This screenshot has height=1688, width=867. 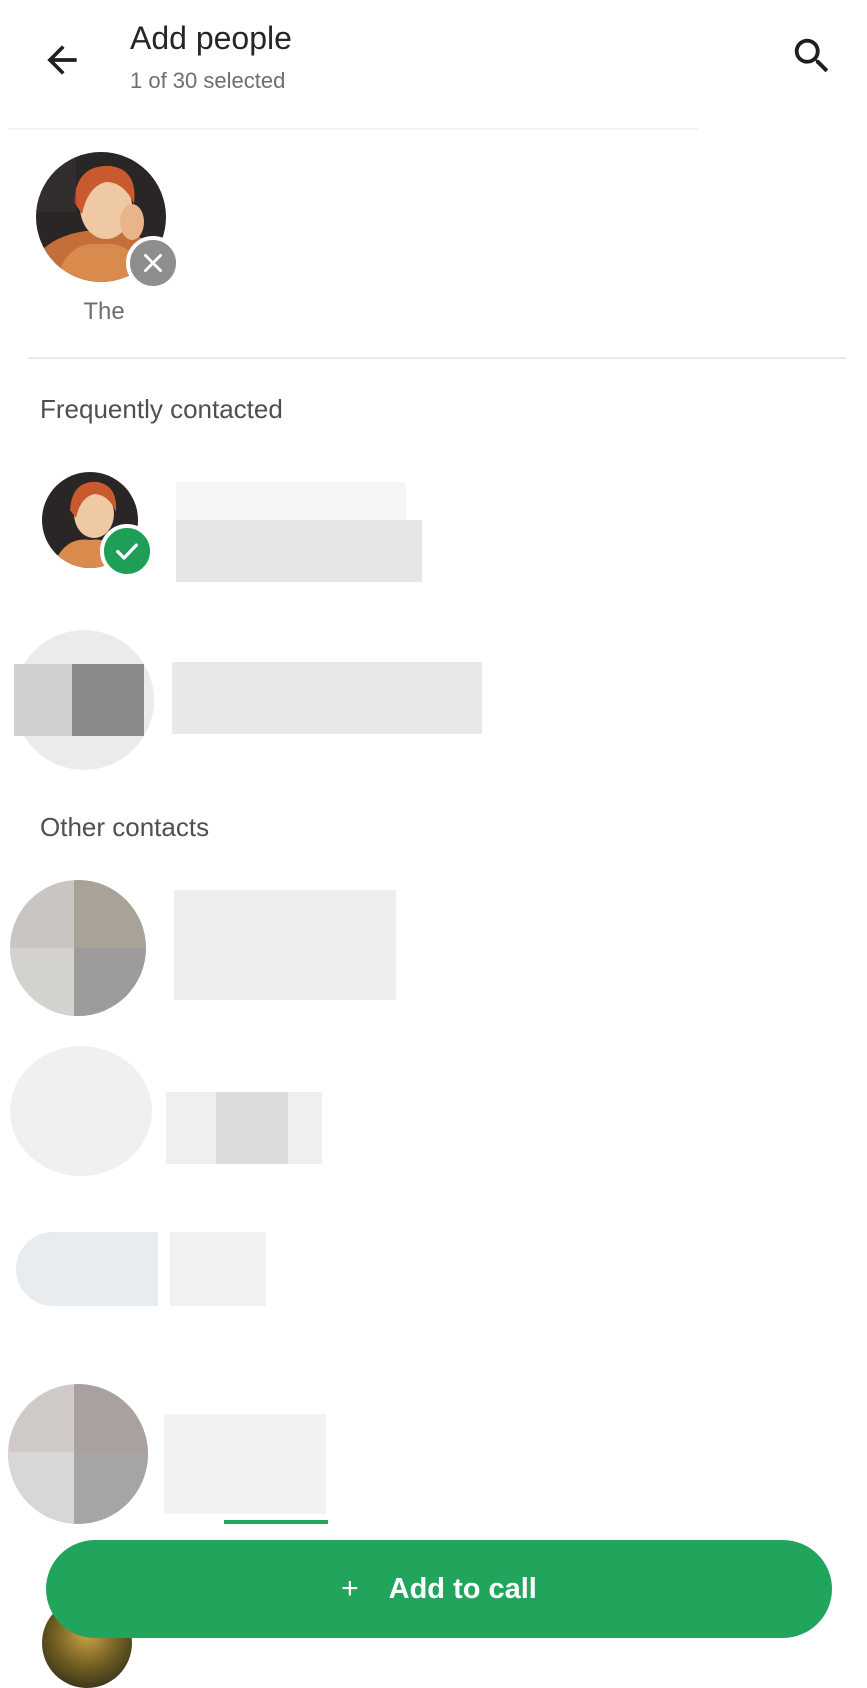 I want to click on back-button, so click(x=62, y=60).